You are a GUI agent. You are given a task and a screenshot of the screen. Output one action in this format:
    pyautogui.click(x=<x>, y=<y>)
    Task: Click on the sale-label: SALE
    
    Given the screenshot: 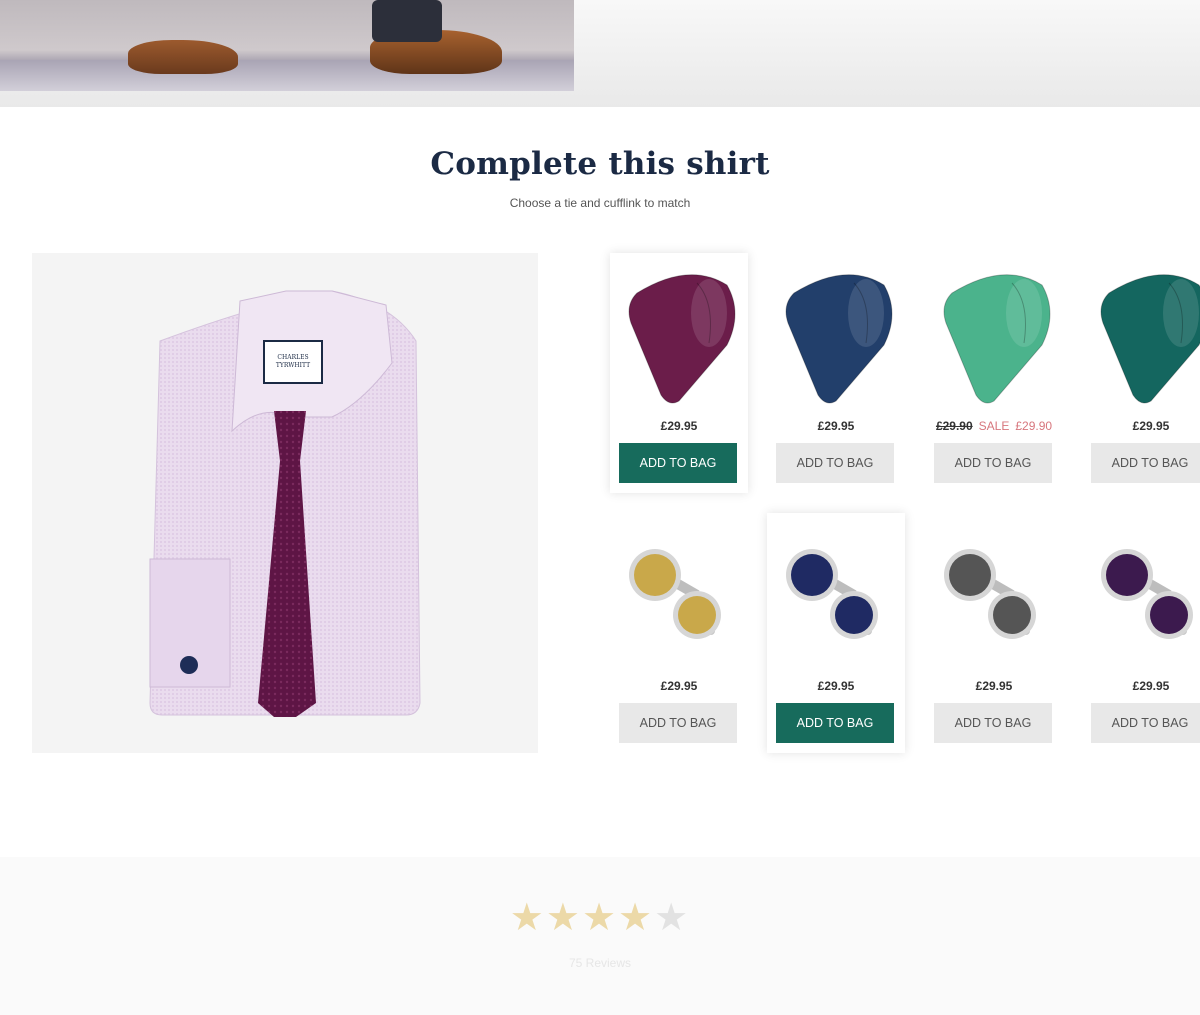 What is the action you would take?
    pyautogui.click(x=994, y=426)
    